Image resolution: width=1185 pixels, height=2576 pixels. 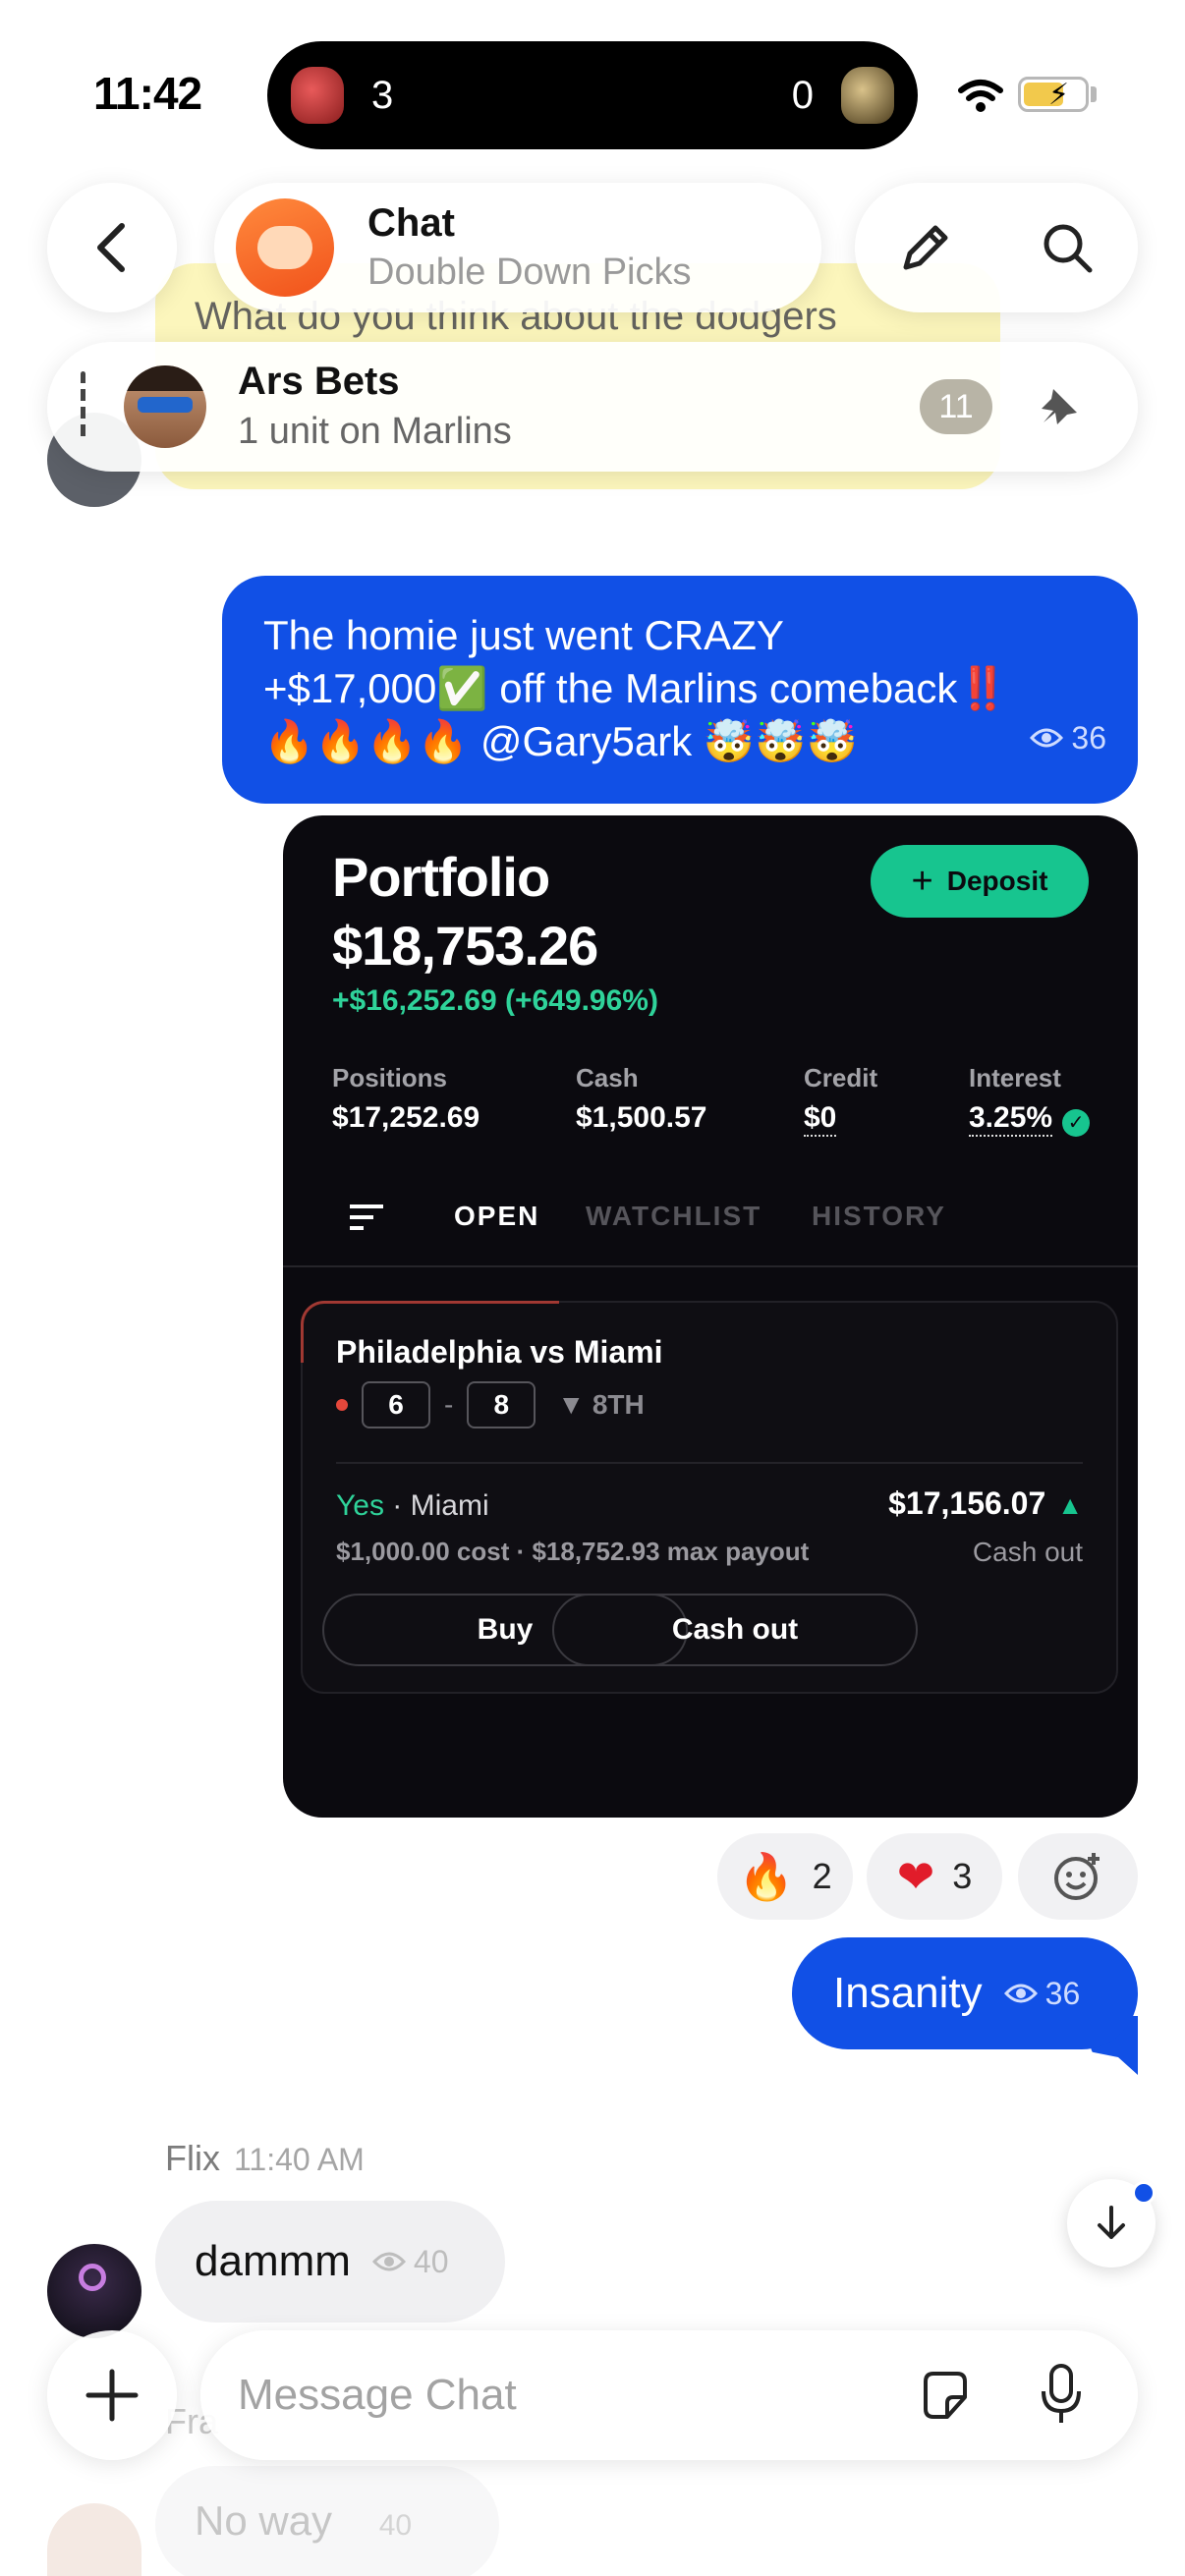 What do you see at coordinates (841, 1077) in the screenshot?
I see `stat-label: Credit` at bounding box center [841, 1077].